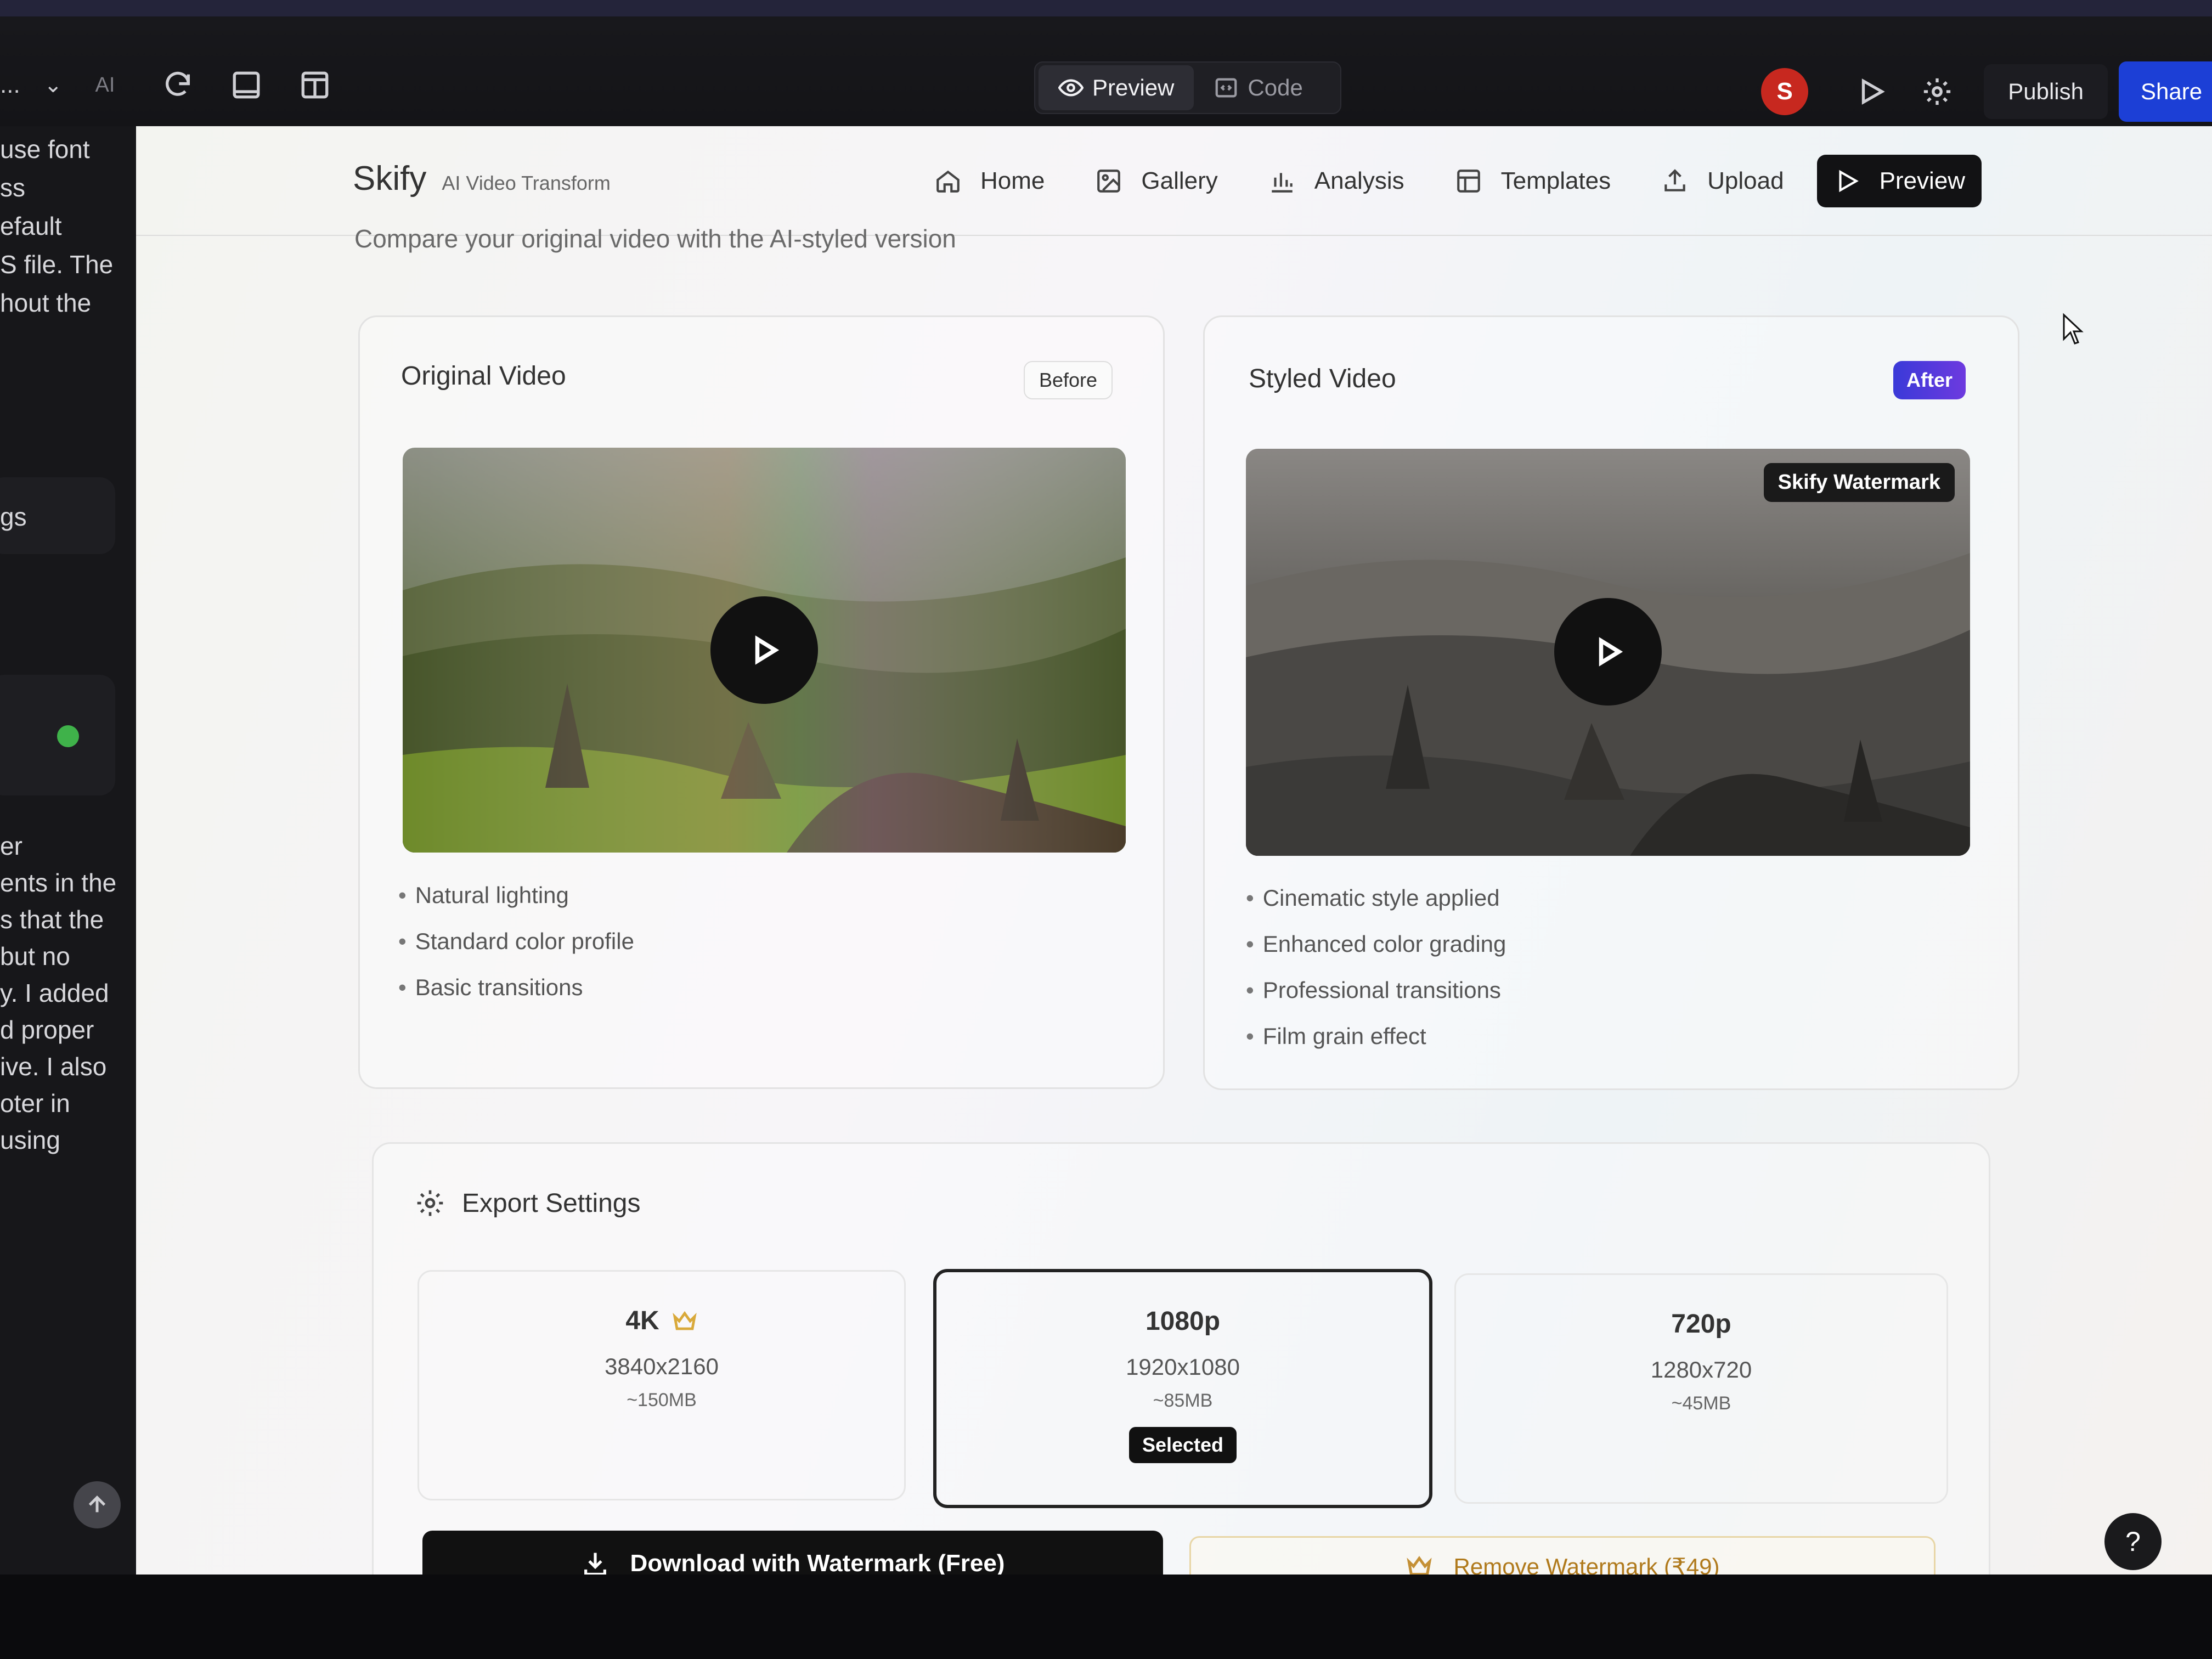  I want to click on code-icon, so click(1226, 88).